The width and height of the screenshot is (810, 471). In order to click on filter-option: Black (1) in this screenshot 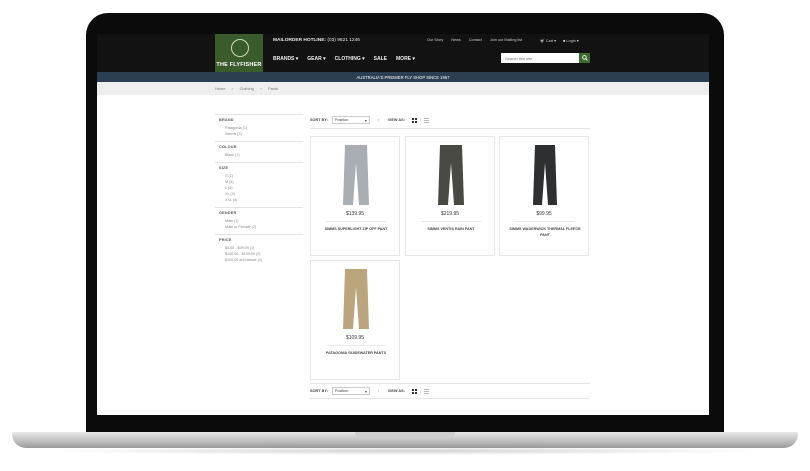, I will do `click(264, 155)`.